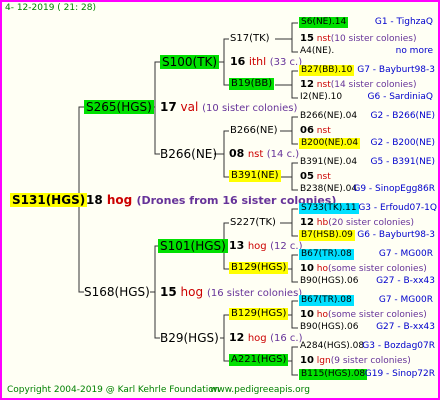  Describe the element at coordinates (253, 223) in the screenshot. I see `gen3-queen-5: S227(TK)` at that location.